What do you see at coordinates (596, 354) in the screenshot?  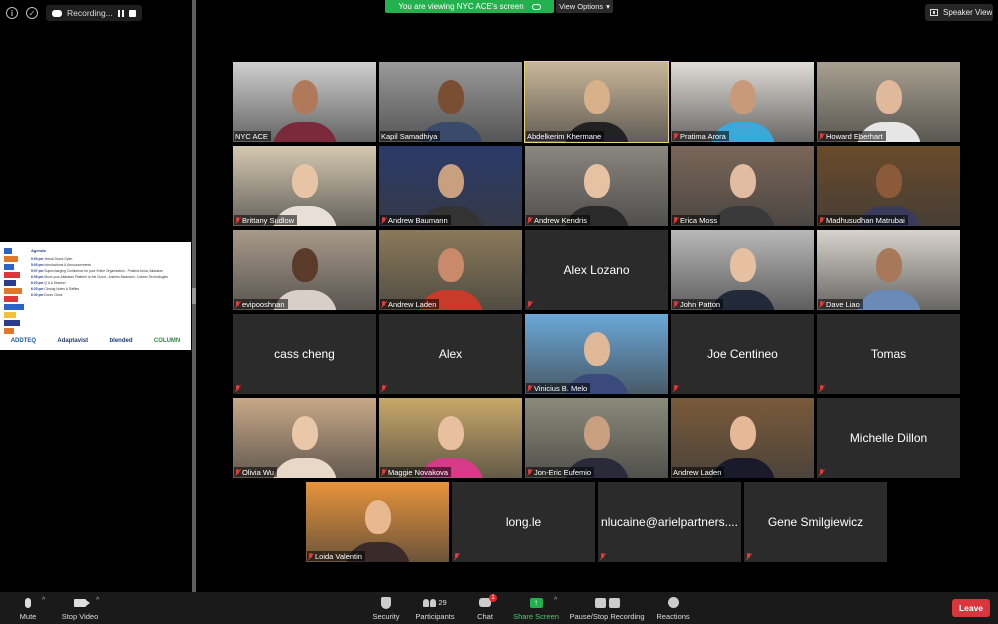 I see `participant-tile: Vinicius B. Melo` at bounding box center [596, 354].